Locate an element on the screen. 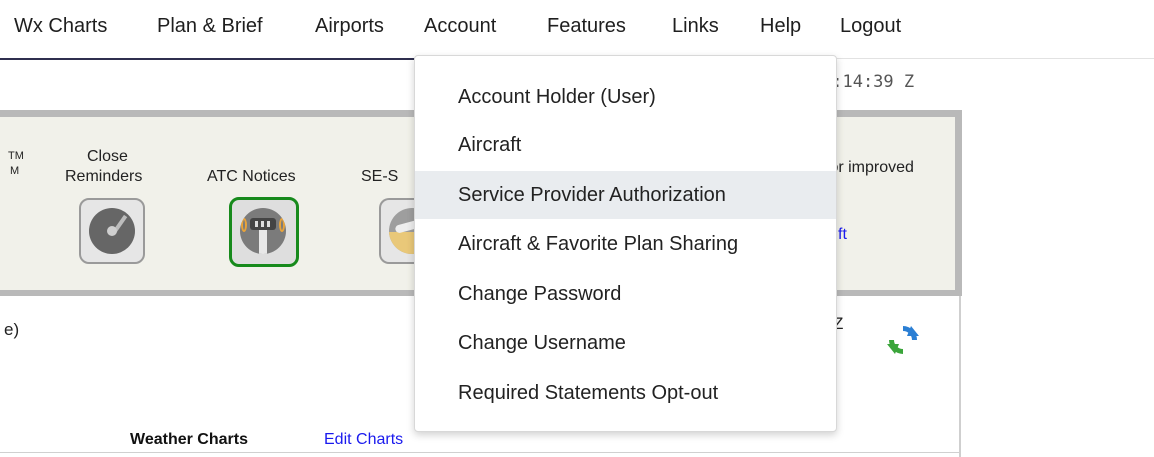 Image resolution: width=1154 pixels, height=457 pixels. menu-item-aircraft: Aircraft is located at coordinates (625, 145).